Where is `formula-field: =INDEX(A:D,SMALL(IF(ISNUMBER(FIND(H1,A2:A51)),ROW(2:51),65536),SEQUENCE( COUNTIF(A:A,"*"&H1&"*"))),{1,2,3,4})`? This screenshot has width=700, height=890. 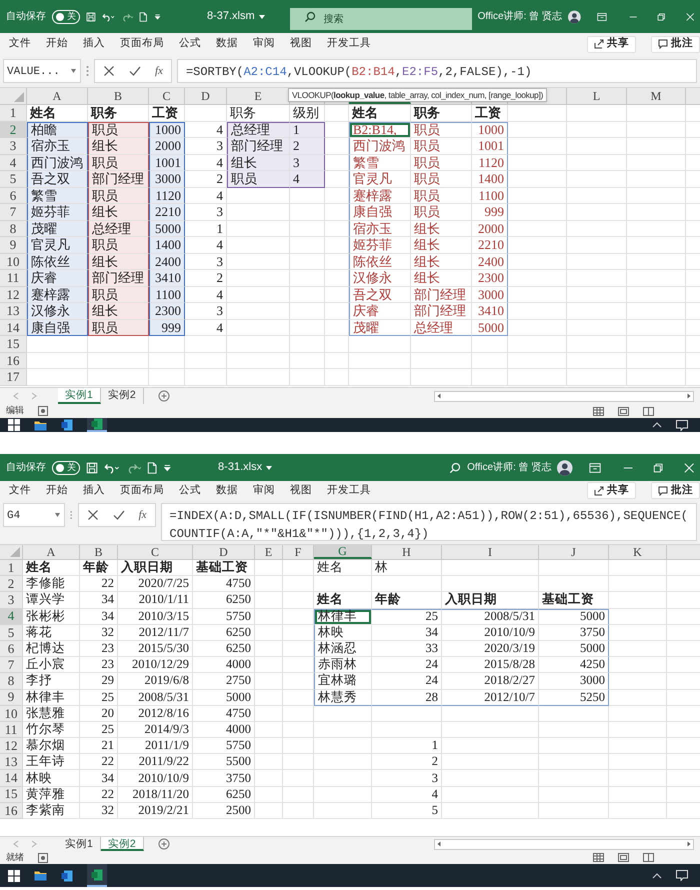
formula-field: =INDEX(A:D,SMALL(IF(ISNUMBER(FIND(H1,A2:A51)),ROW(2:51),65536),SEQUENCE( COUNTIF(A:A,"*"&H1&"*"))),{1,2,3,4}) is located at coordinates (428, 522).